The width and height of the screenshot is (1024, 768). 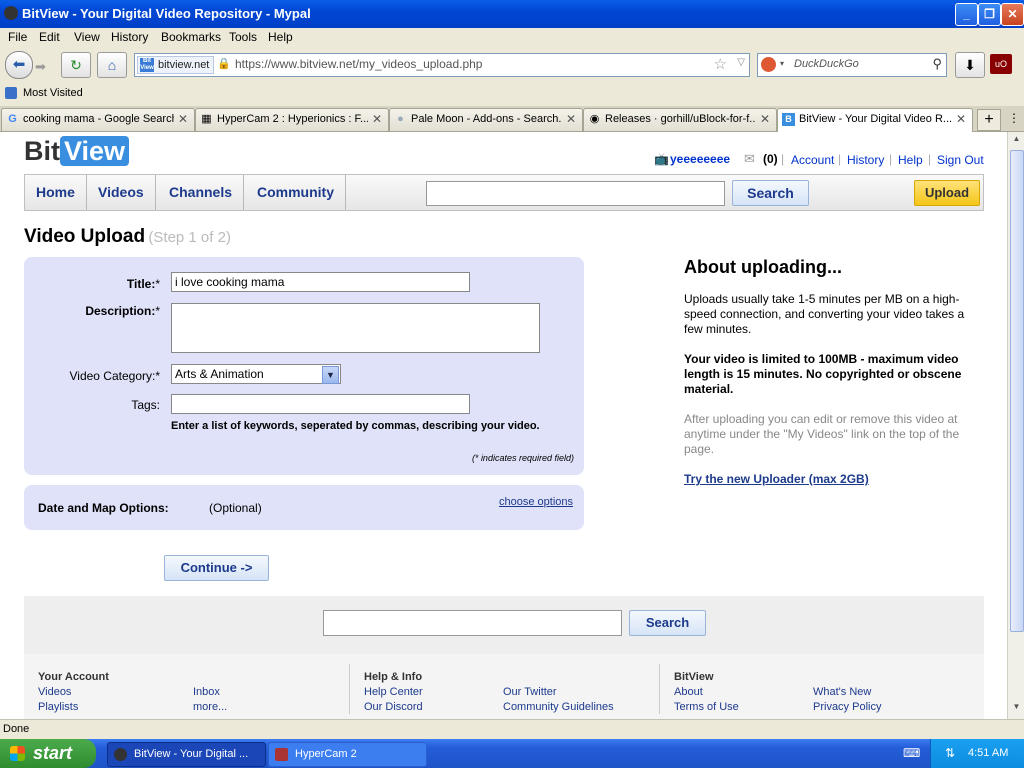 I want to click on menu-tools: Tools, so click(x=243, y=37).